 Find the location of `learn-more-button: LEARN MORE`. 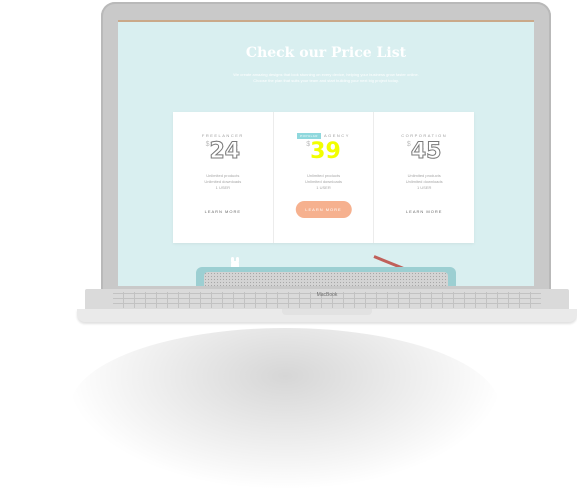

learn-more-button: LEARN MORE is located at coordinates (323, 209).